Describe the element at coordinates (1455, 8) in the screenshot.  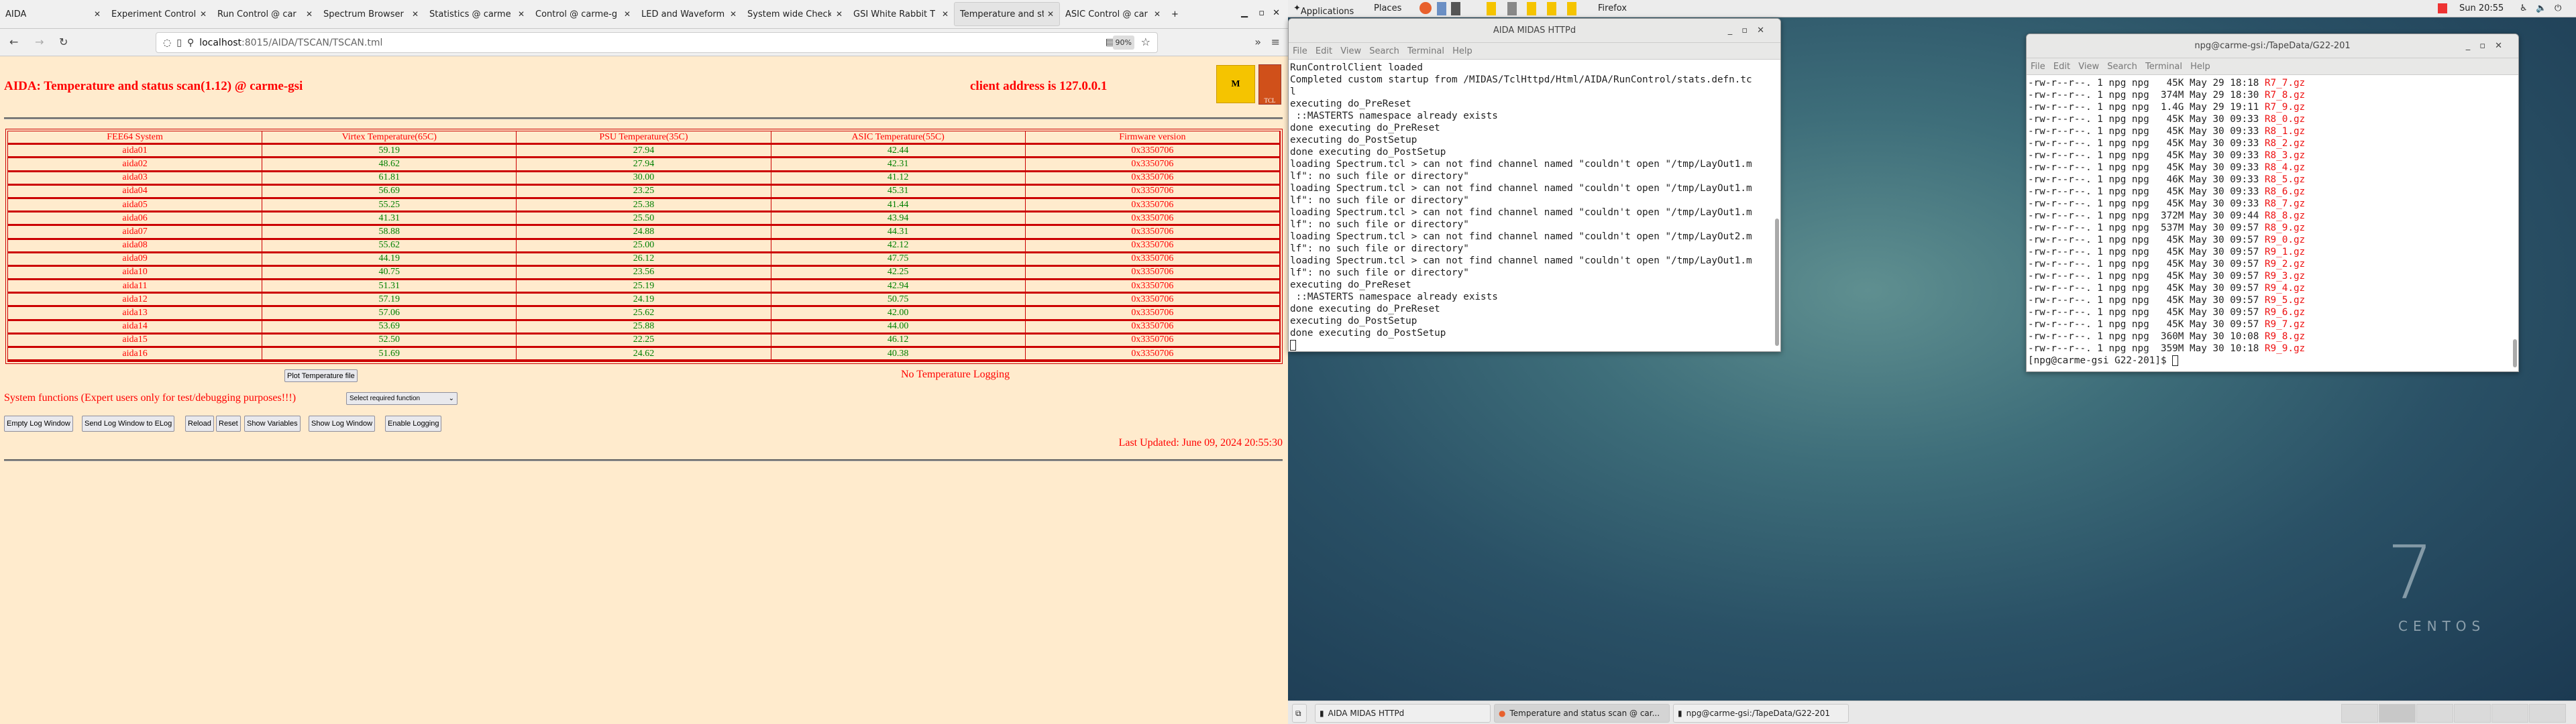
I see `terminal-launcher-icon` at that location.